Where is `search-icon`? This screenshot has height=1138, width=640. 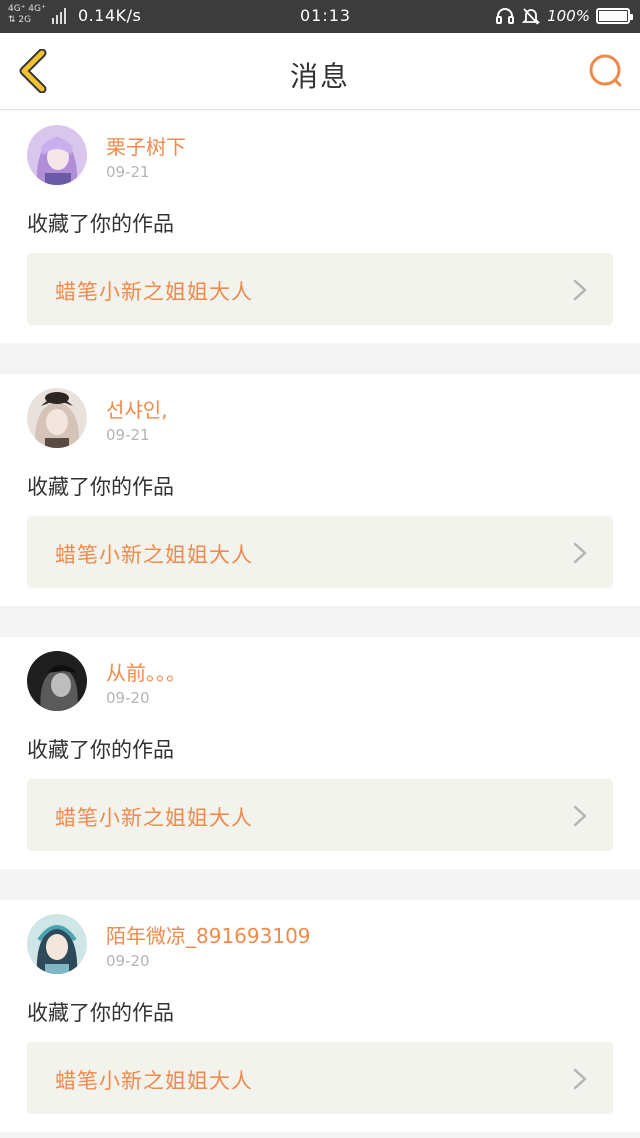 search-icon is located at coordinates (606, 71).